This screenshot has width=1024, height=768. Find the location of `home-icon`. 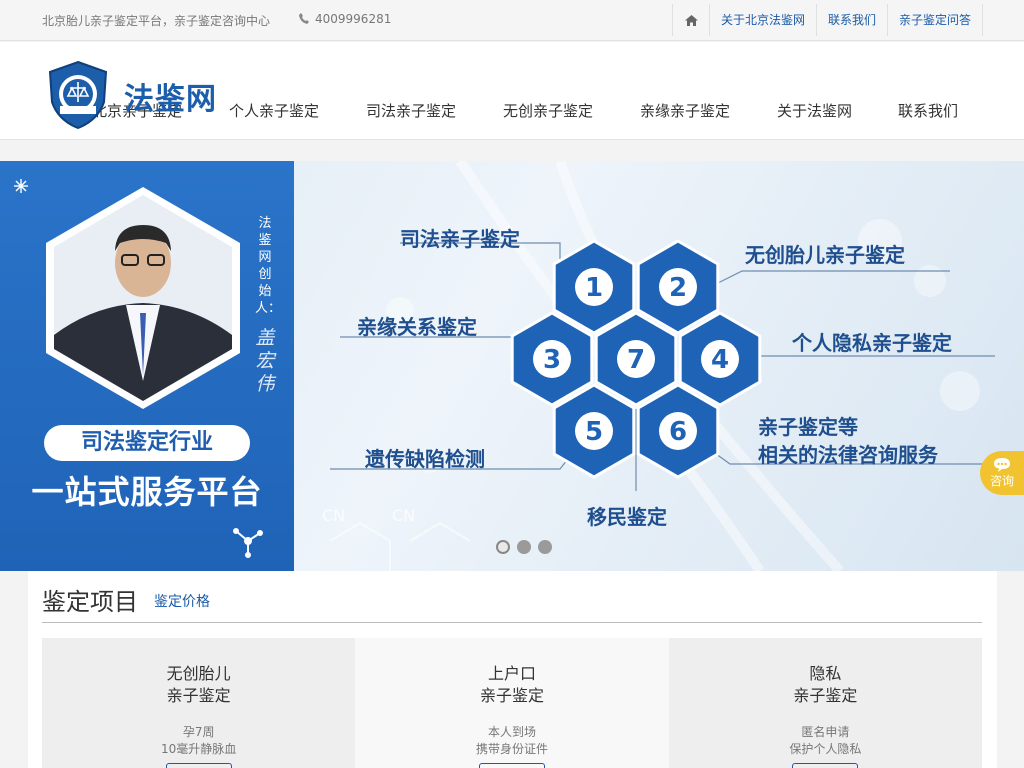

home-icon is located at coordinates (691, 20).